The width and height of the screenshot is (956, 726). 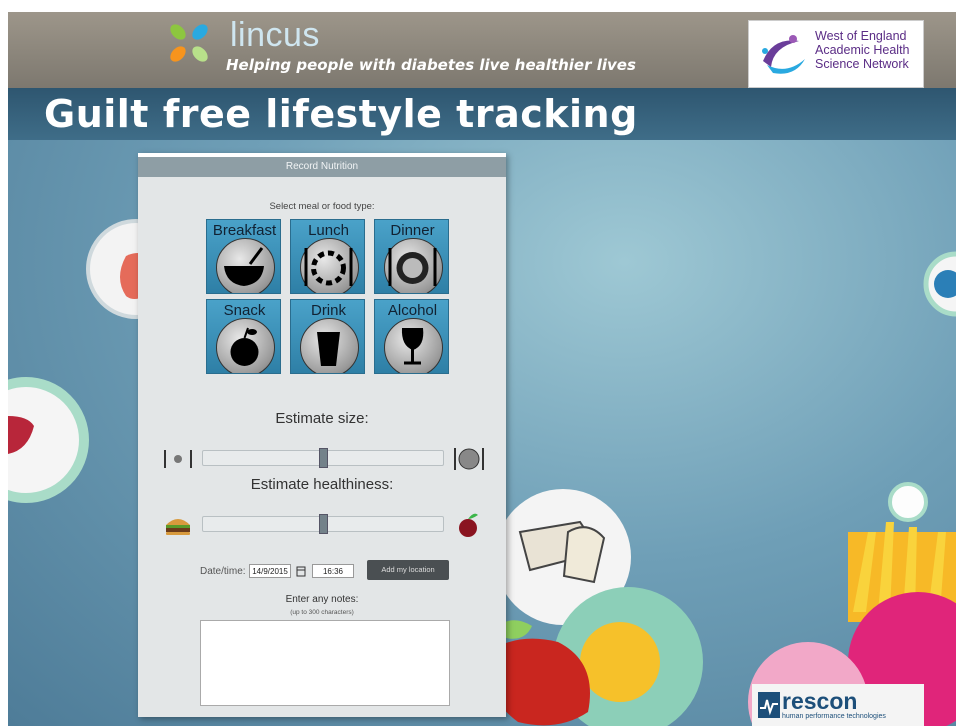 What do you see at coordinates (834, 716) in the screenshot?
I see `rescon-sub: human performance technologies` at bounding box center [834, 716].